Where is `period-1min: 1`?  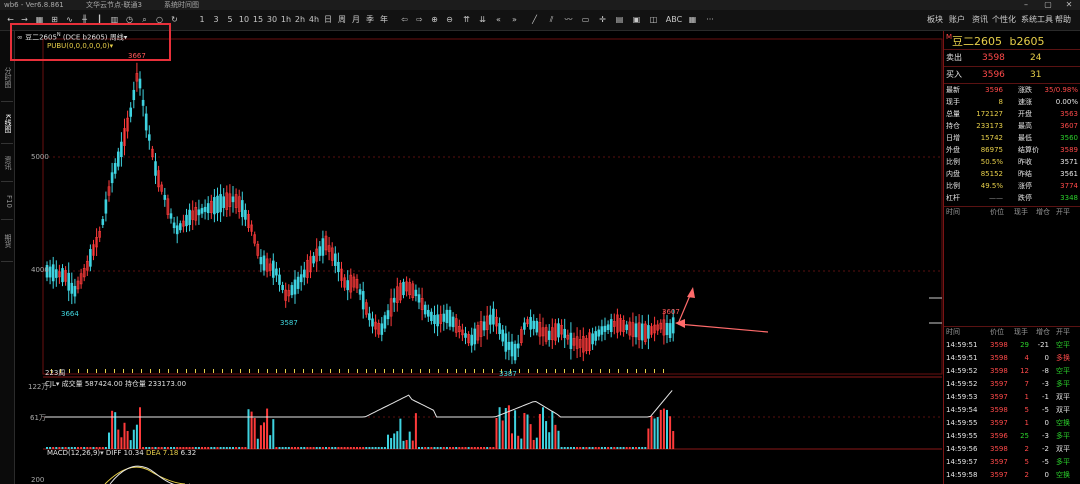
period-1min: 1 is located at coordinates (202, 20).